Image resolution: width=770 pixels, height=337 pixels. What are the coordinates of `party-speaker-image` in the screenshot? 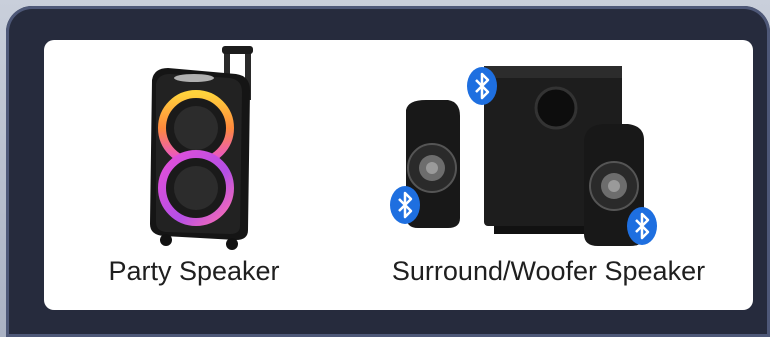 It's located at (201, 148).